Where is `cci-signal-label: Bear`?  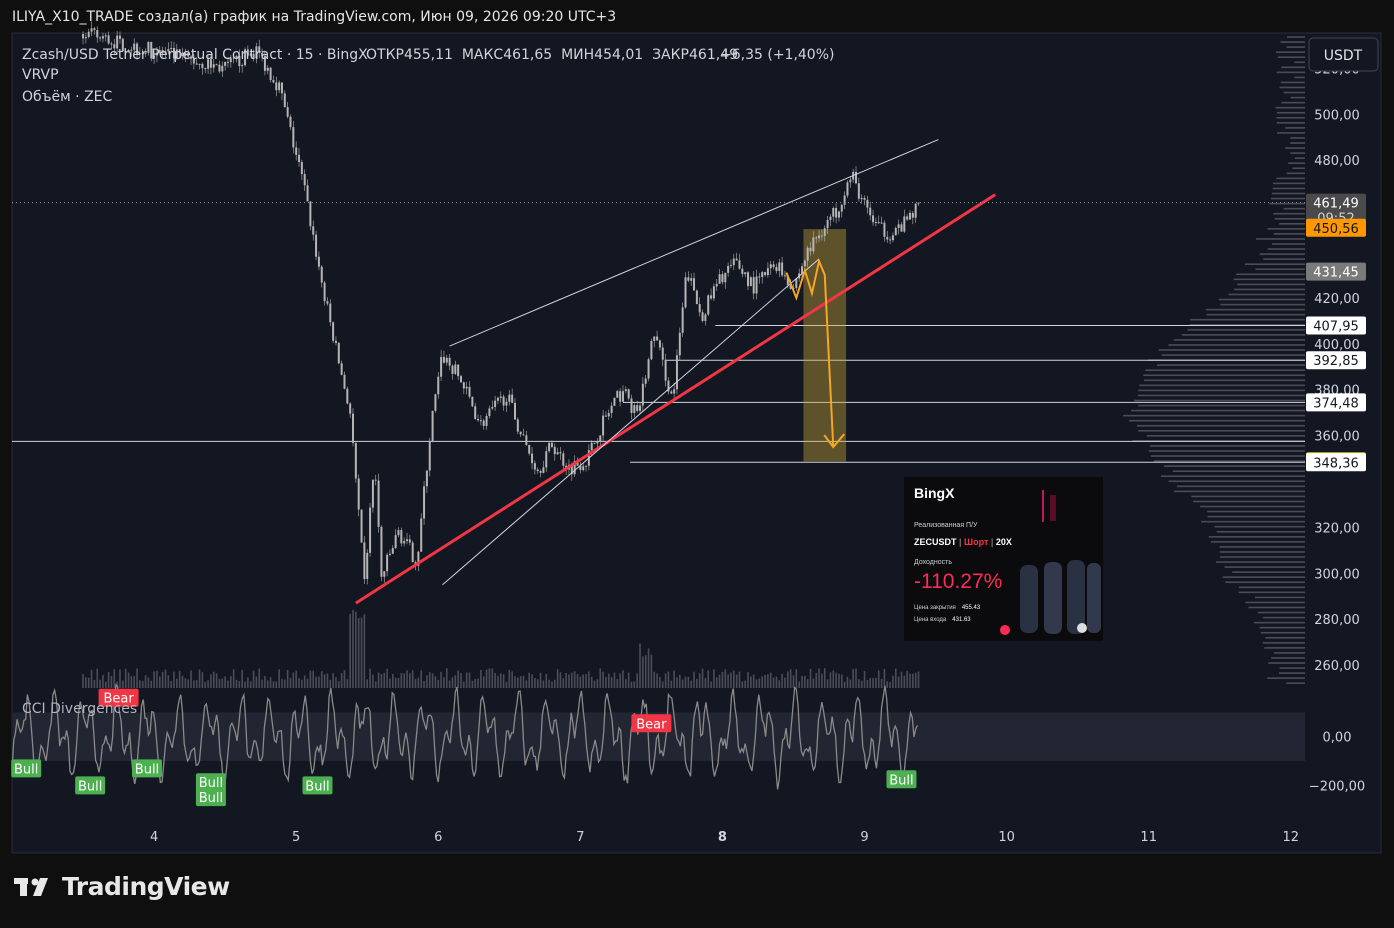
cci-signal-label: Bear is located at coordinates (651, 724).